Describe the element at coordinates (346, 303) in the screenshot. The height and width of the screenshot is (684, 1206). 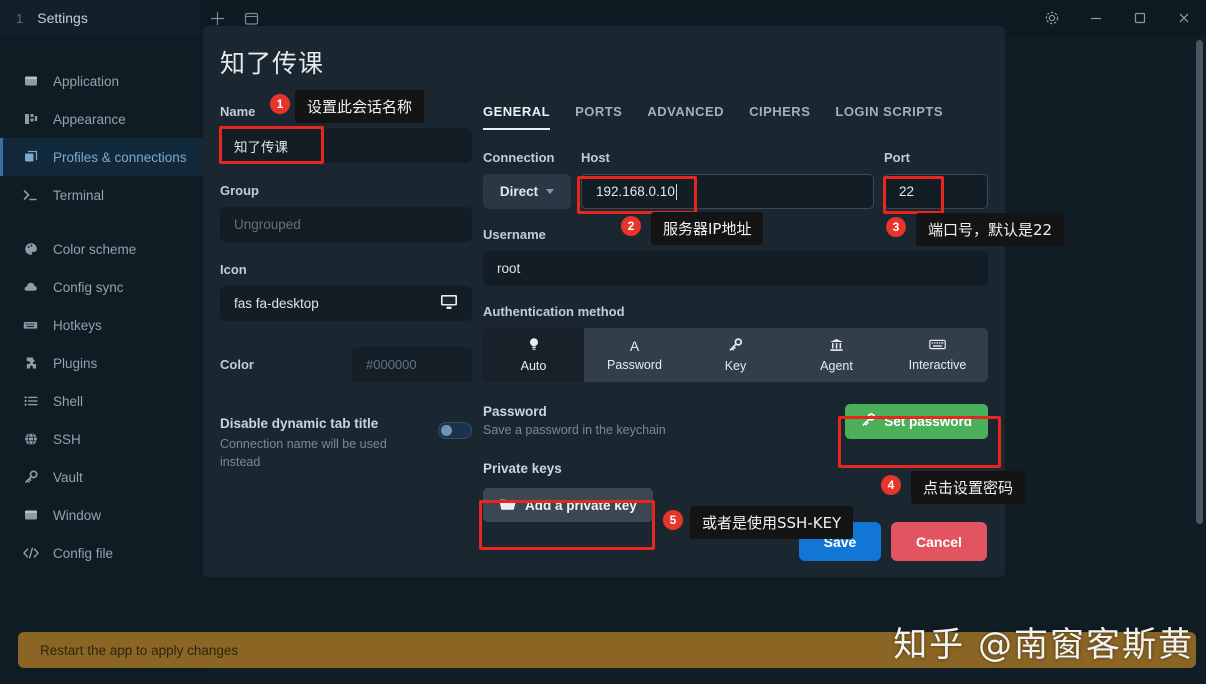
I see `icon-input: fas fa-desktop` at that location.